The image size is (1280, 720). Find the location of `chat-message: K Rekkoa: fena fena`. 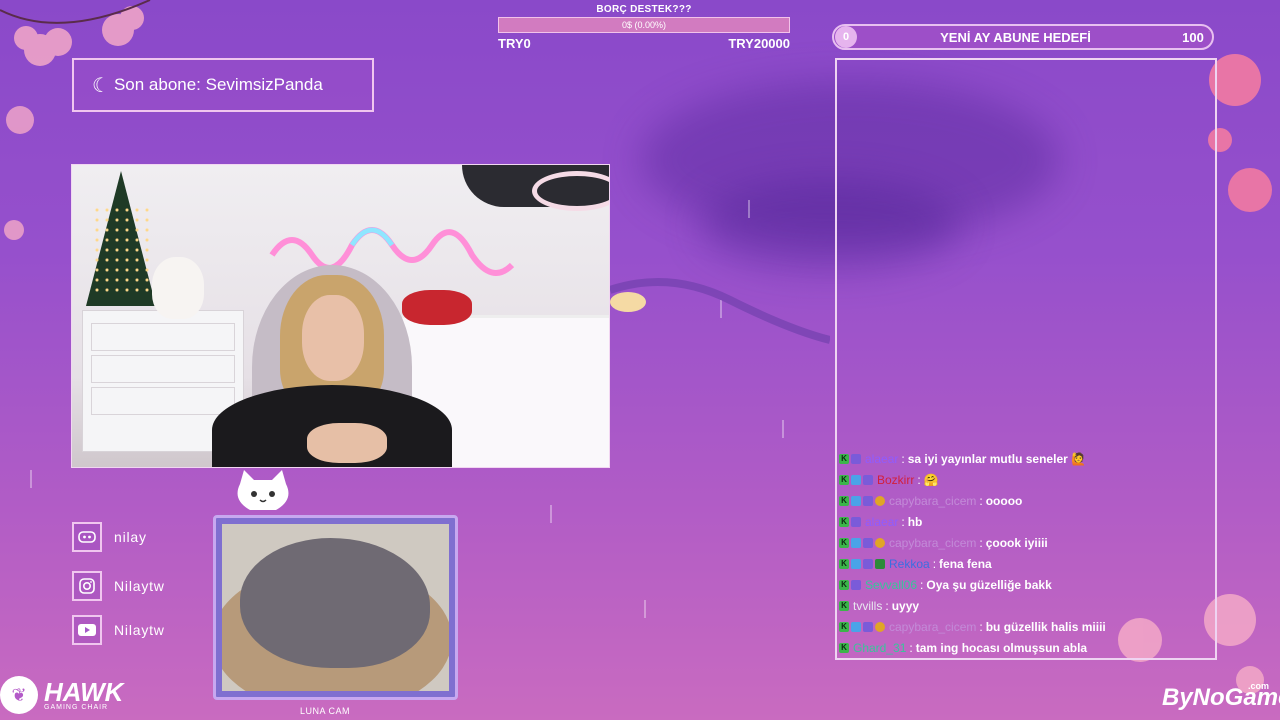

chat-message: K Rekkoa: fena fena is located at coordinates (915, 564).